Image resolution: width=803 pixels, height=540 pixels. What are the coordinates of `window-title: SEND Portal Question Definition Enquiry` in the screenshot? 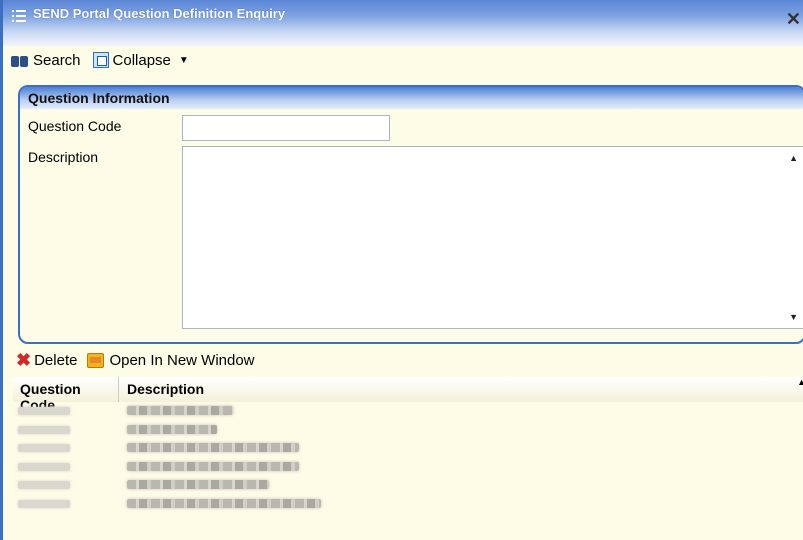 It's located at (159, 13).